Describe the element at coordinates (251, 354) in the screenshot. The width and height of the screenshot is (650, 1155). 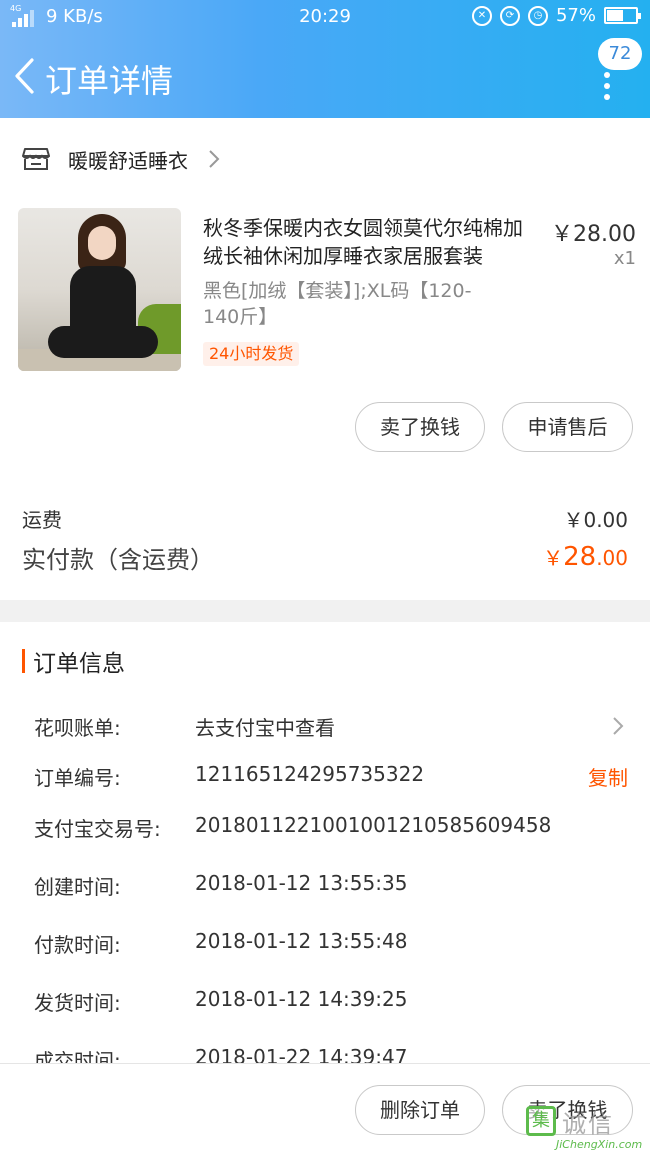
I see `shipping-tag: 24小时发货` at that location.